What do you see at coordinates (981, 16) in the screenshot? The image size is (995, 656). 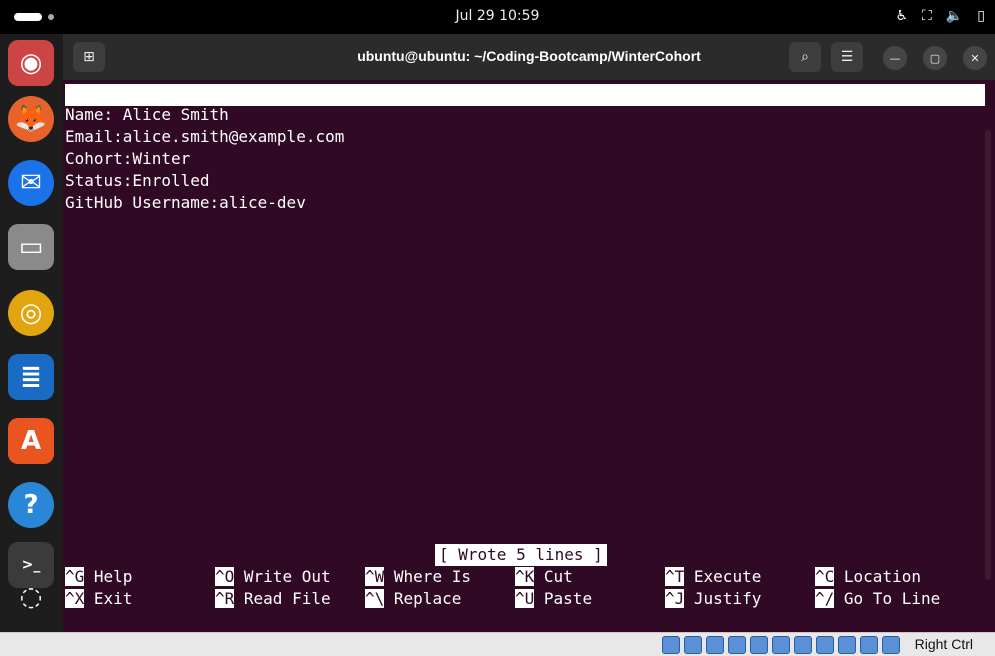 I see `battery-icon: ▯` at bounding box center [981, 16].